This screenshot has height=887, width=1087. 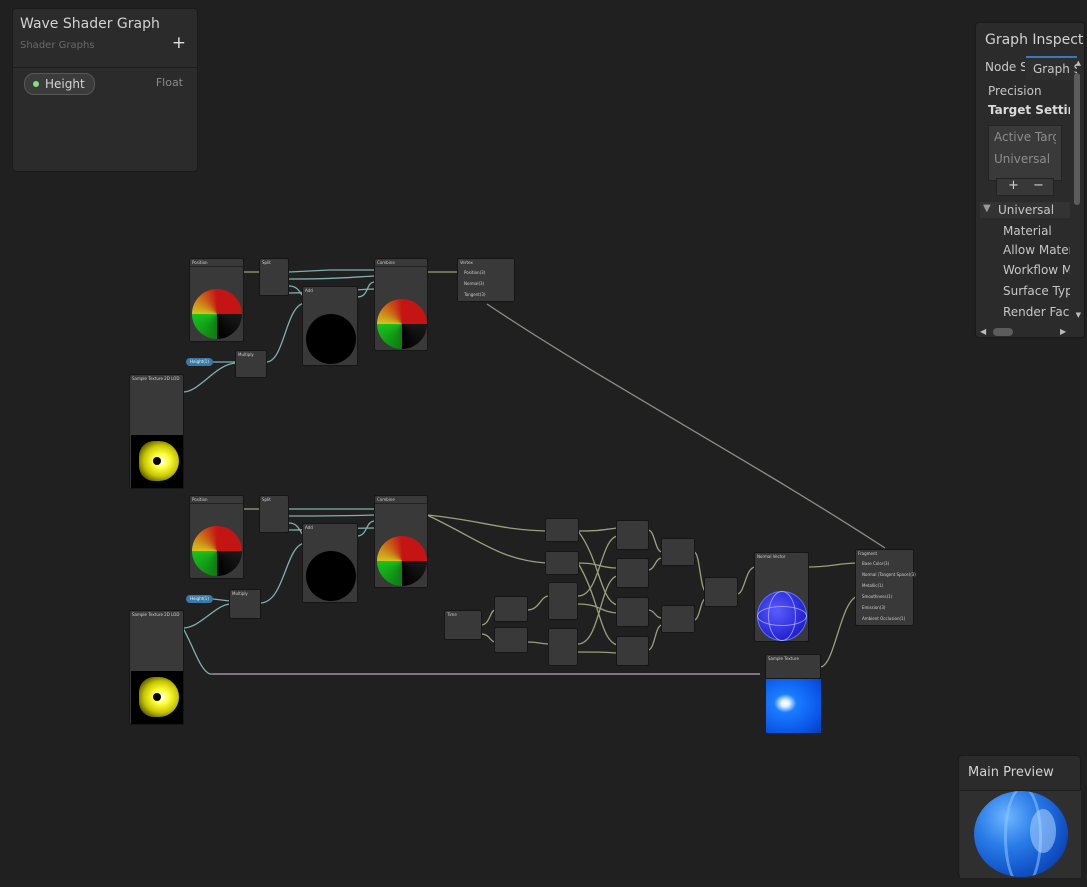 What do you see at coordinates (330, 563) in the screenshot?
I see `add-node-2: Add` at bounding box center [330, 563].